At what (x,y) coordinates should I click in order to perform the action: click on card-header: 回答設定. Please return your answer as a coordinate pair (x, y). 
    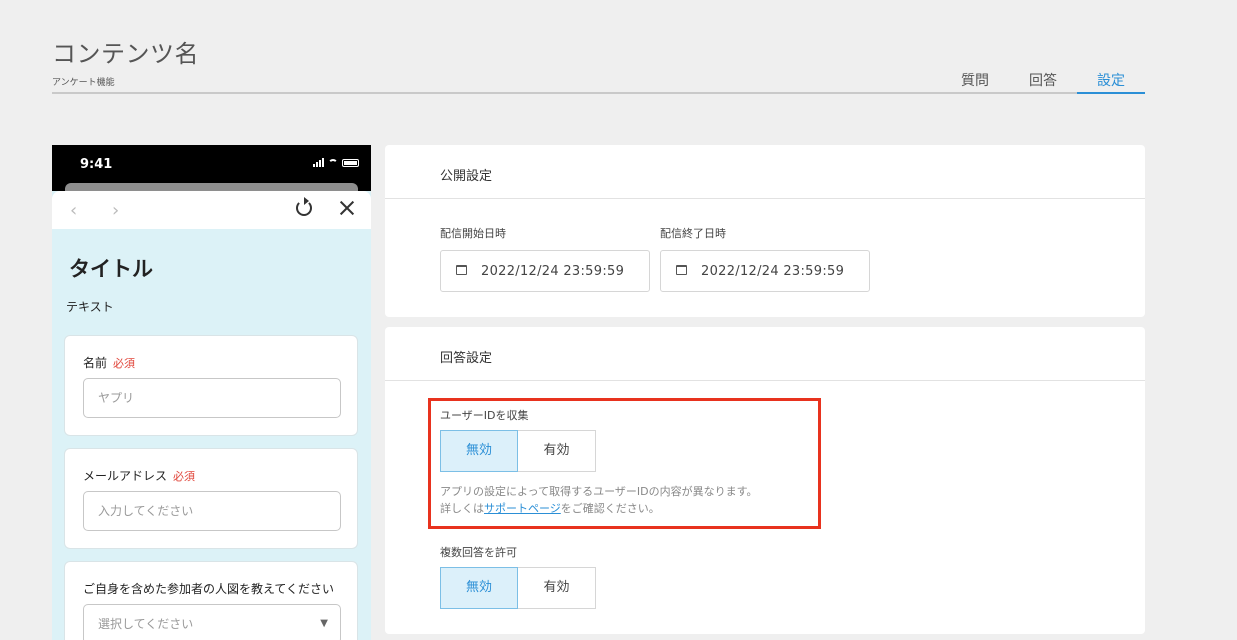
    Looking at the image, I should click on (765, 354).